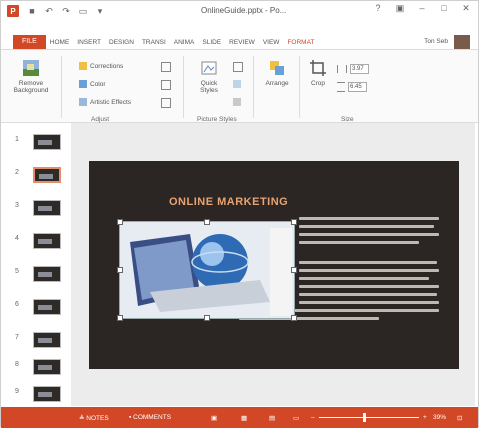 Image resolution: width=479 pixels, height=428 pixels. Describe the element at coordinates (244, 418) in the screenshot. I see `slide-sorter-icon: ▦` at that location.